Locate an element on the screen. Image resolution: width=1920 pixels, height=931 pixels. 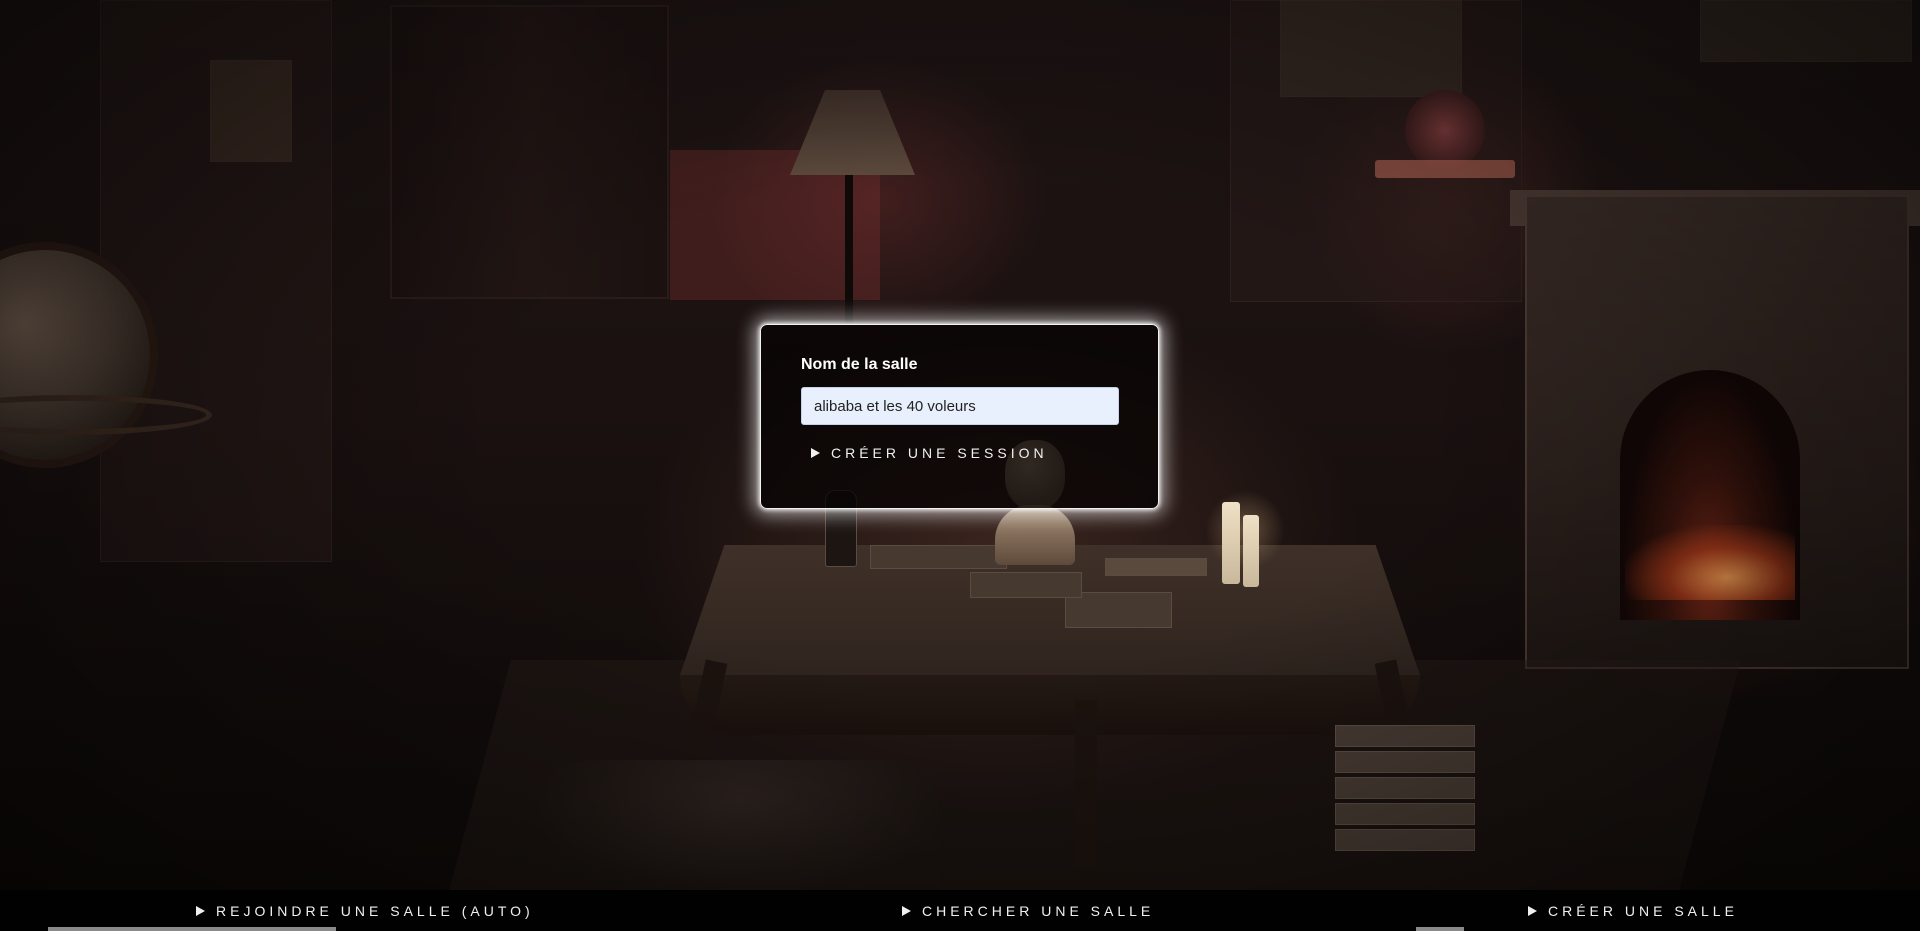
create-room-label: CRÉER UNE SALLE is located at coordinates (1643, 911).